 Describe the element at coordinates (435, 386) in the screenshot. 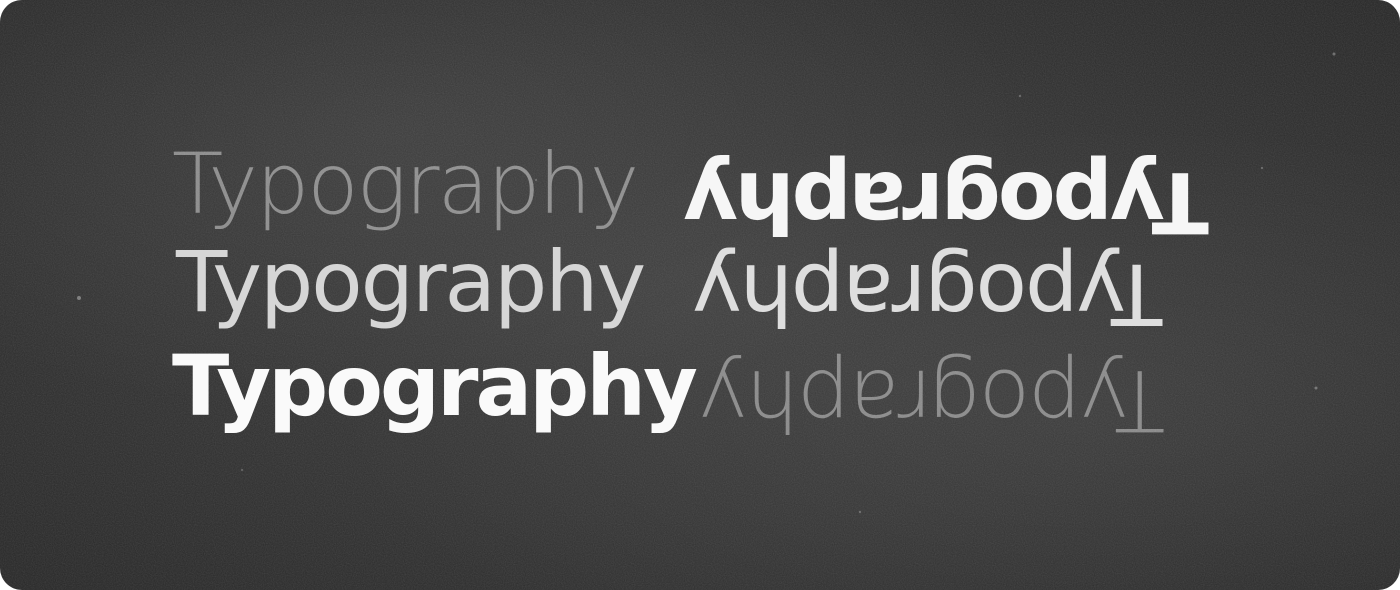

I see `row3-bold-word: Typography` at that location.